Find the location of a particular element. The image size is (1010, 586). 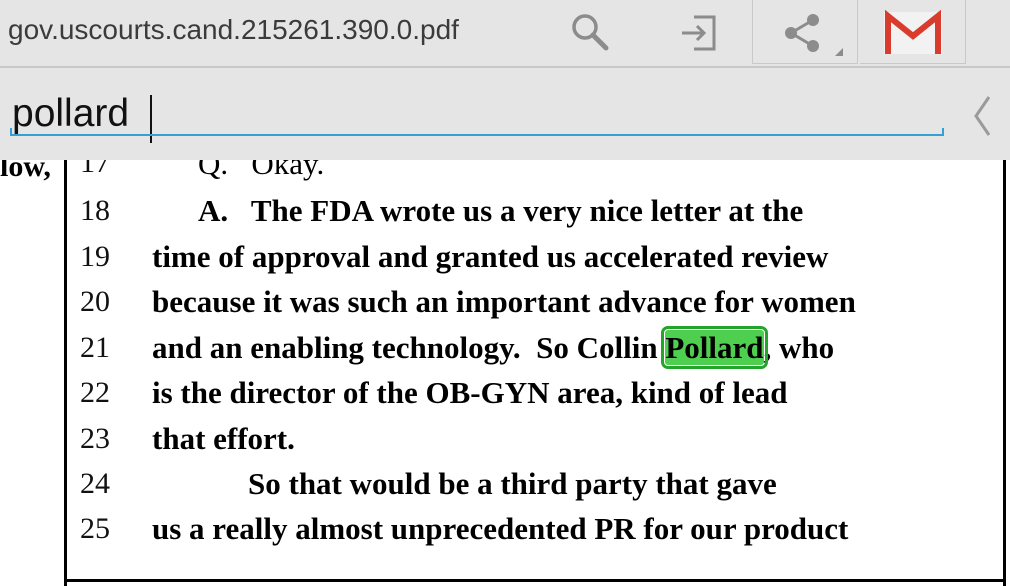

top-toolbar: gov.uscourts.cand.215261.390.0.pdf is located at coordinates (505, 34).